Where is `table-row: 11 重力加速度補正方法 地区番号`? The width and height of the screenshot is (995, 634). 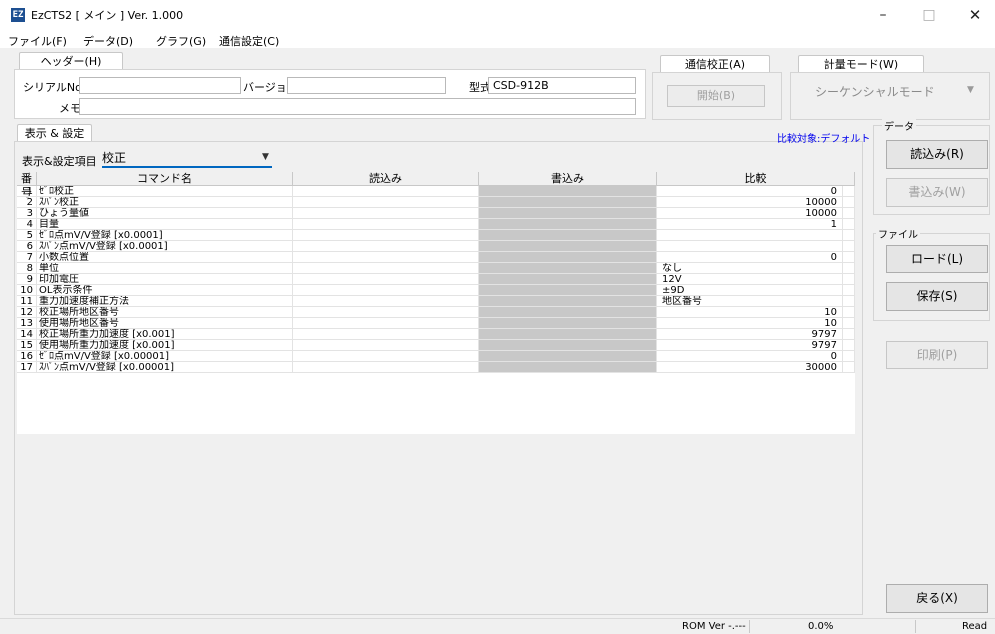 table-row: 11 重力加速度補正方法 地区番号 is located at coordinates (436, 301).